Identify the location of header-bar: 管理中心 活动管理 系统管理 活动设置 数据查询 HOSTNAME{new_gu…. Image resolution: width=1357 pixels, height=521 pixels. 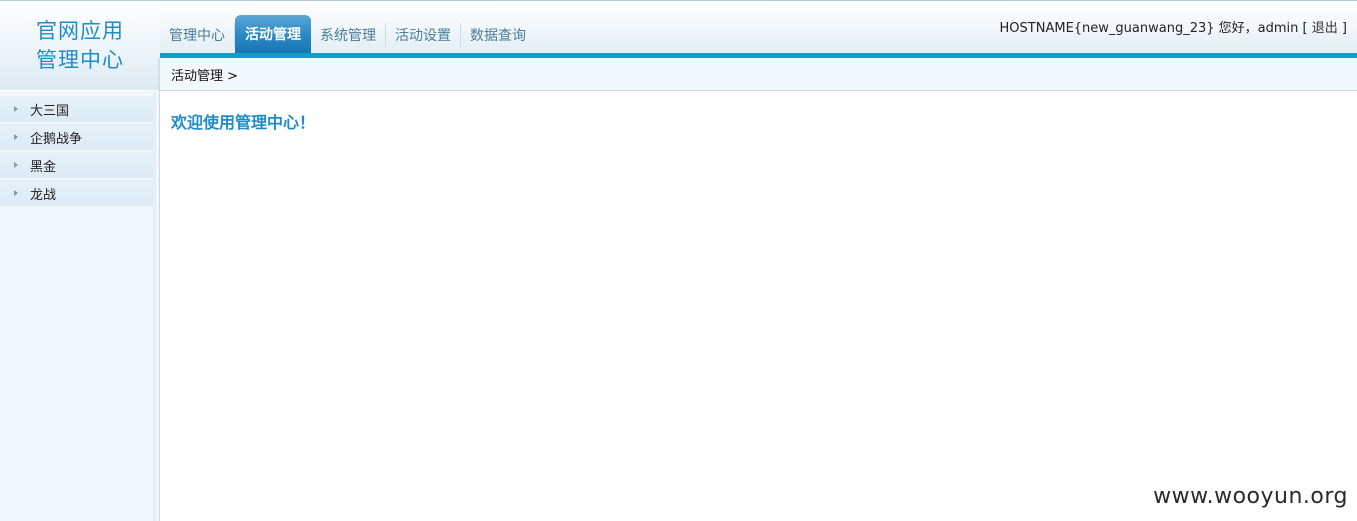
(758, 27).